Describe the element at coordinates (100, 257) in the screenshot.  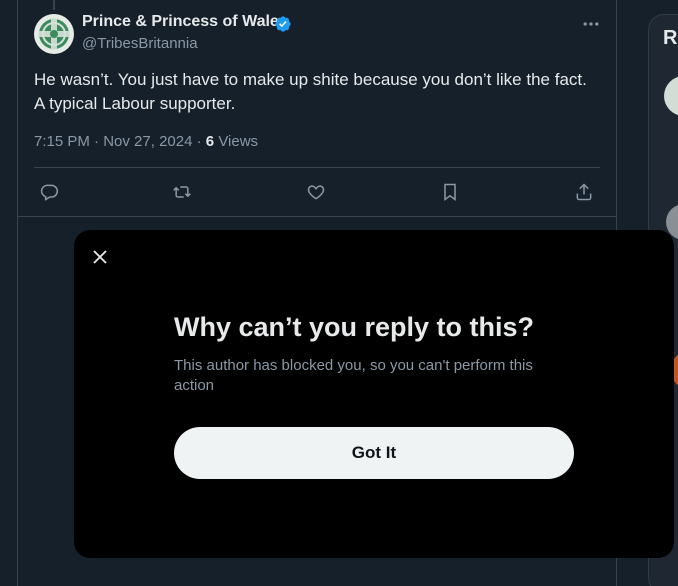
I see `close-icon` at that location.